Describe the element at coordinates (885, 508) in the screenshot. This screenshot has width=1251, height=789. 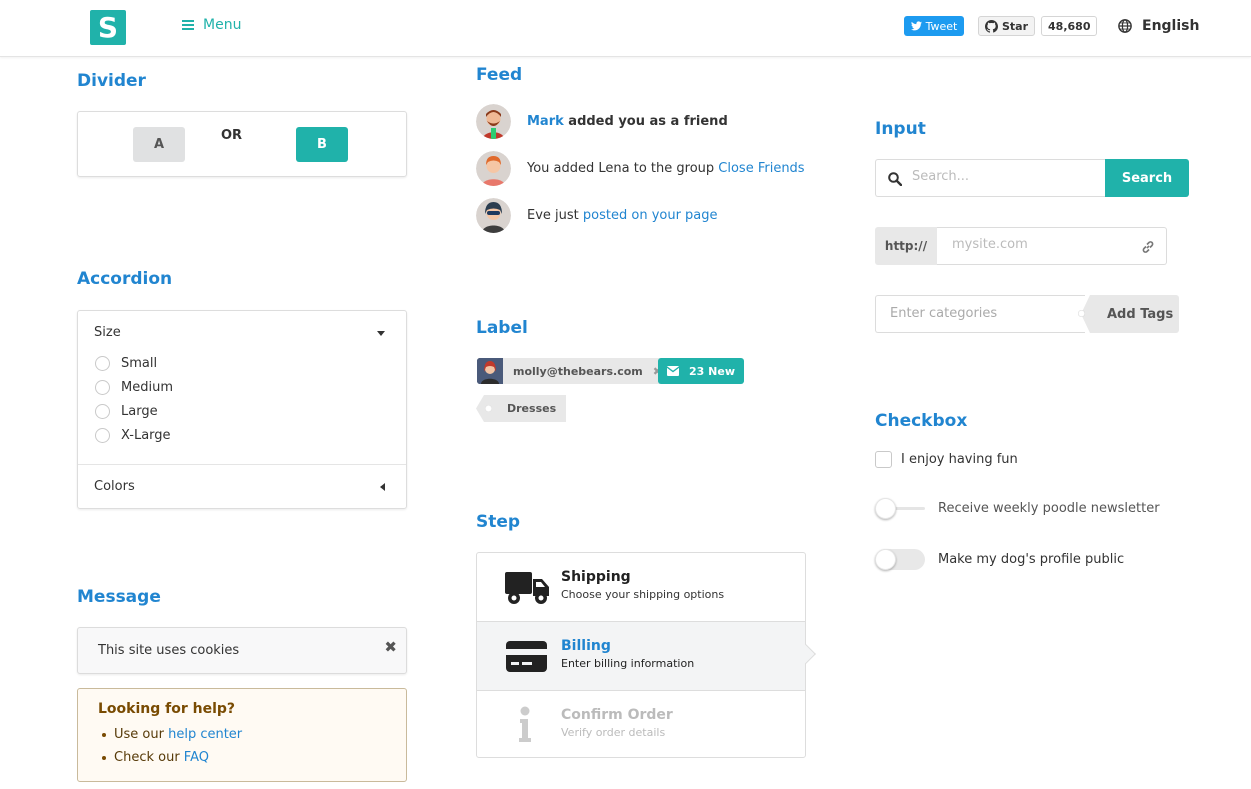
I see `slider-knob` at that location.